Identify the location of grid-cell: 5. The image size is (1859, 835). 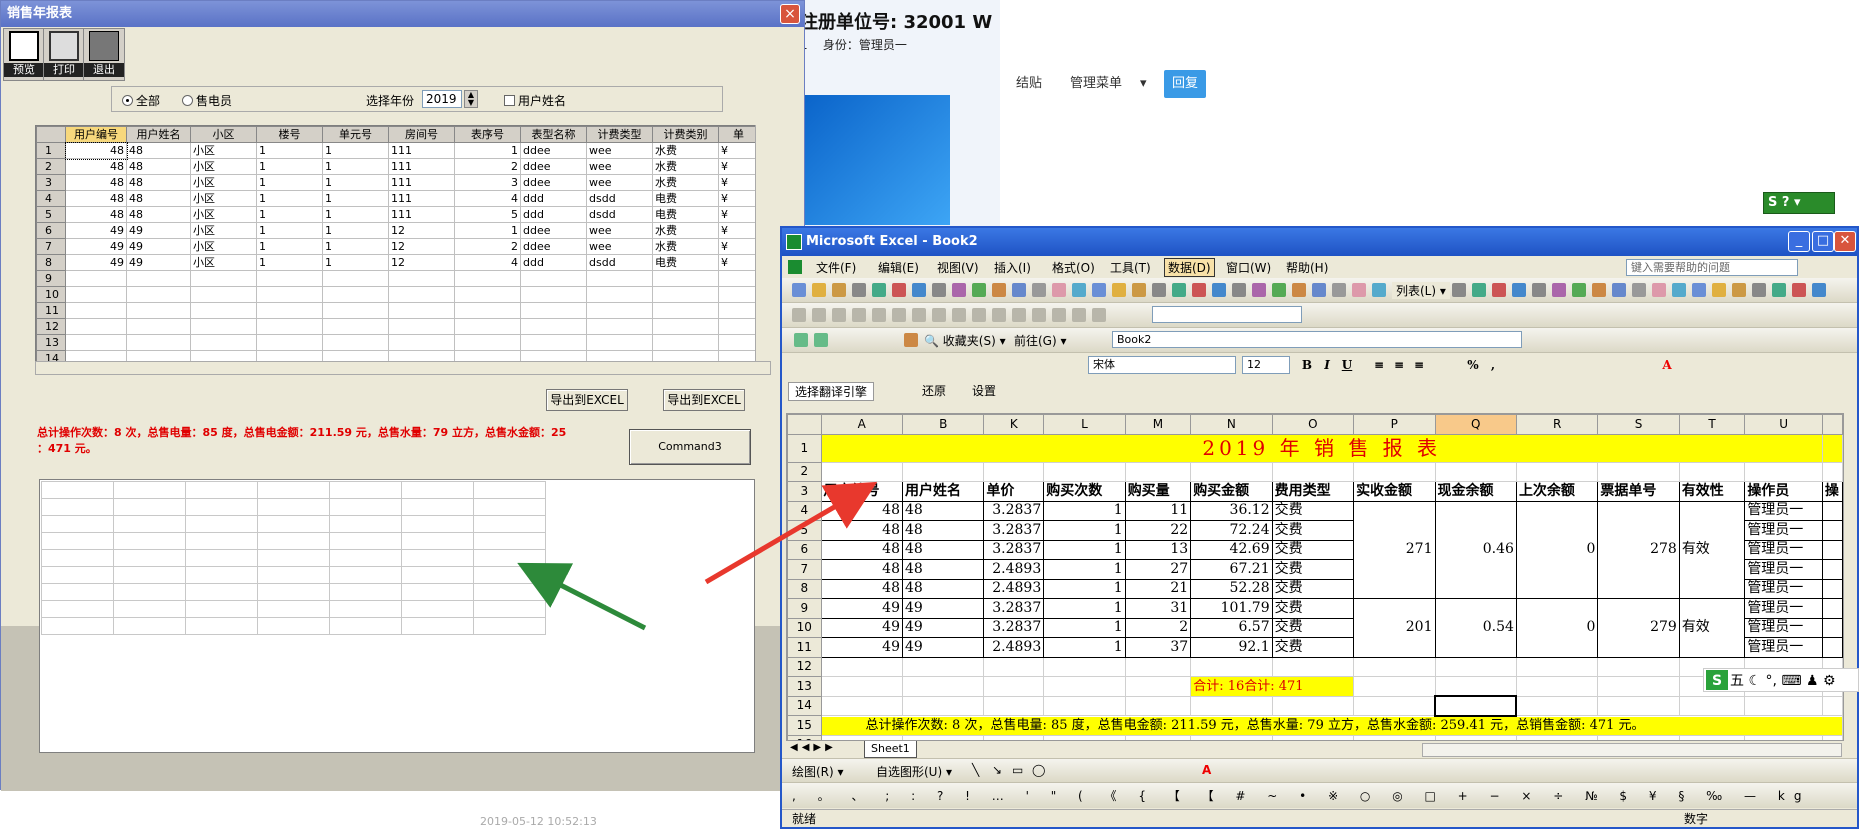
(487, 214).